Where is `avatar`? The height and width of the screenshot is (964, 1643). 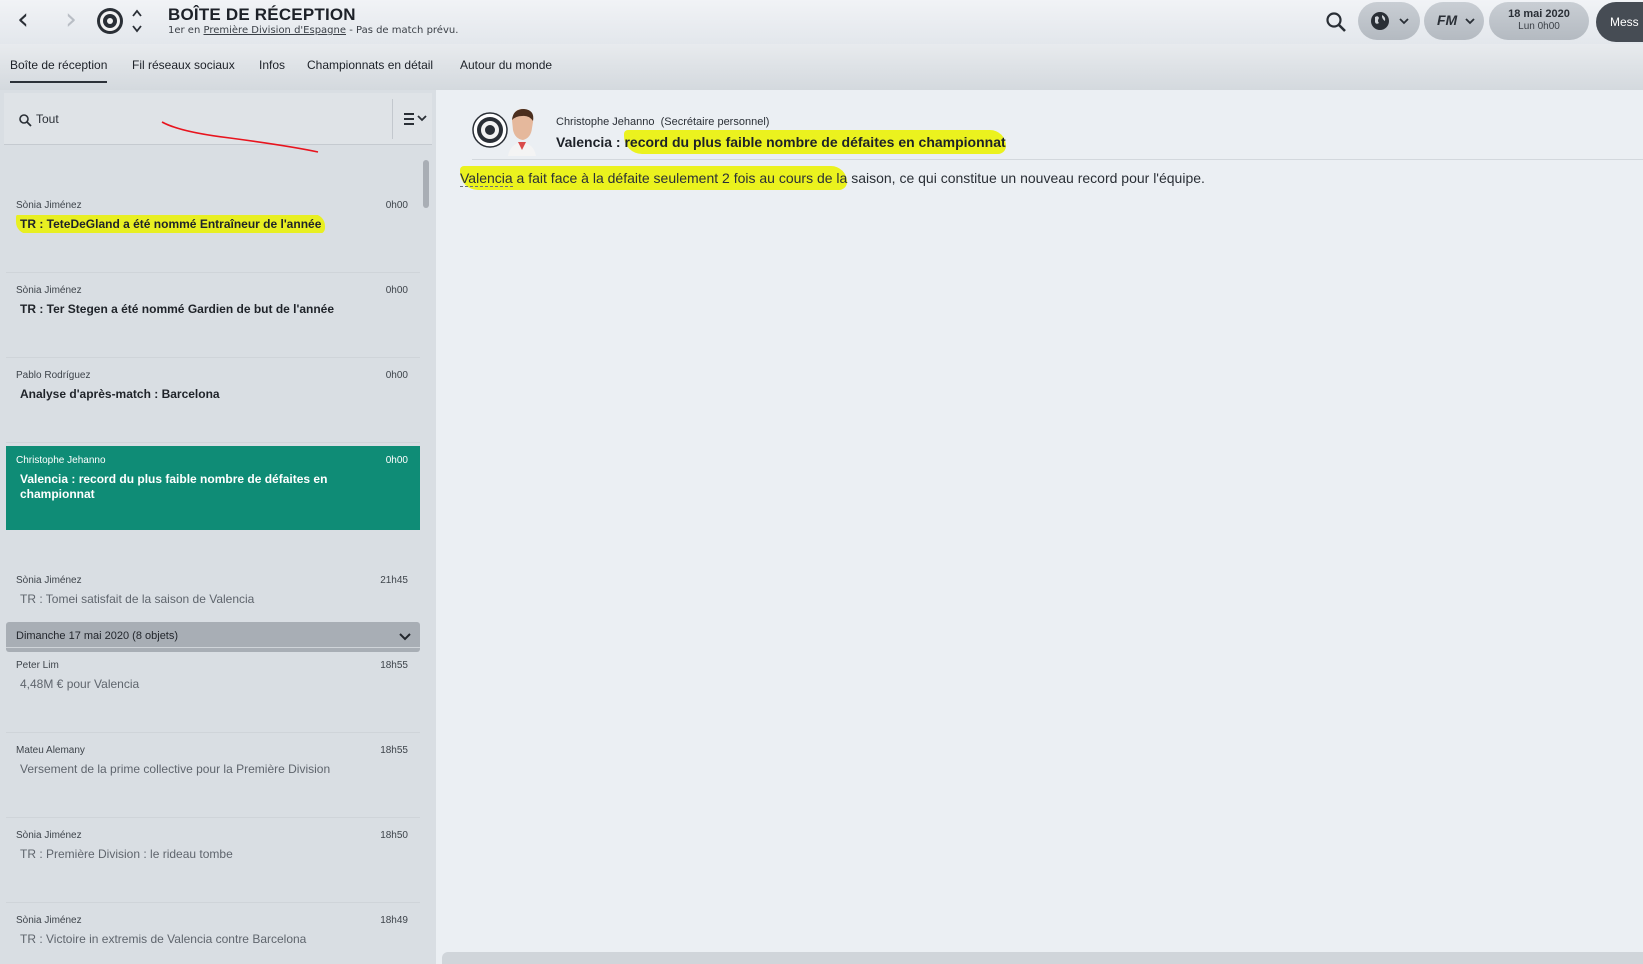 avatar is located at coordinates (522, 132).